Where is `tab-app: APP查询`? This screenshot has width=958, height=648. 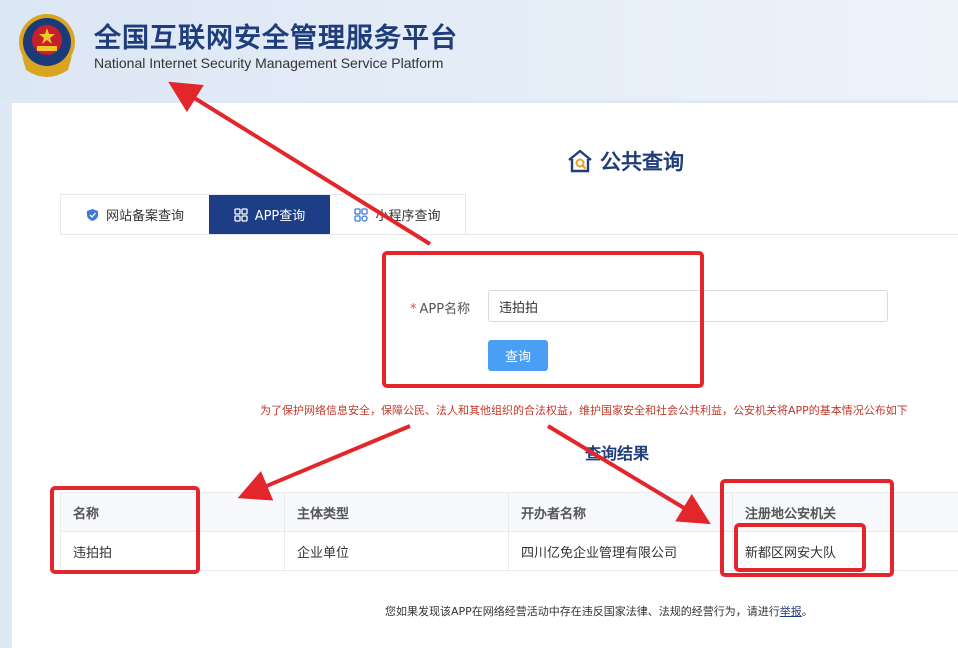 tab-app: APP查询 is located at coordinates (269, 214).